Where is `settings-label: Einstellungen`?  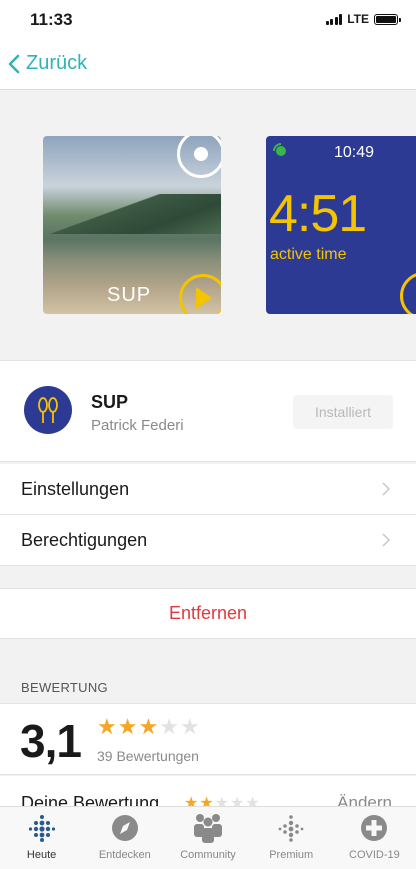 settings-label: Einstellungen is located at coordinates (75, 488).